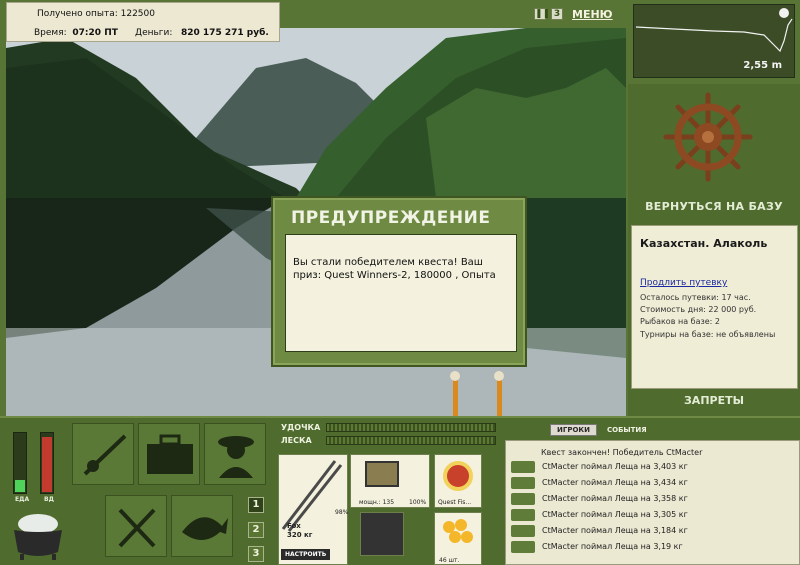 Image resolution: width=800 pixels, height=565 pixels. Describe the element at coordinates (382, 534) in the screenshot. I see `hook-slot` at that location.